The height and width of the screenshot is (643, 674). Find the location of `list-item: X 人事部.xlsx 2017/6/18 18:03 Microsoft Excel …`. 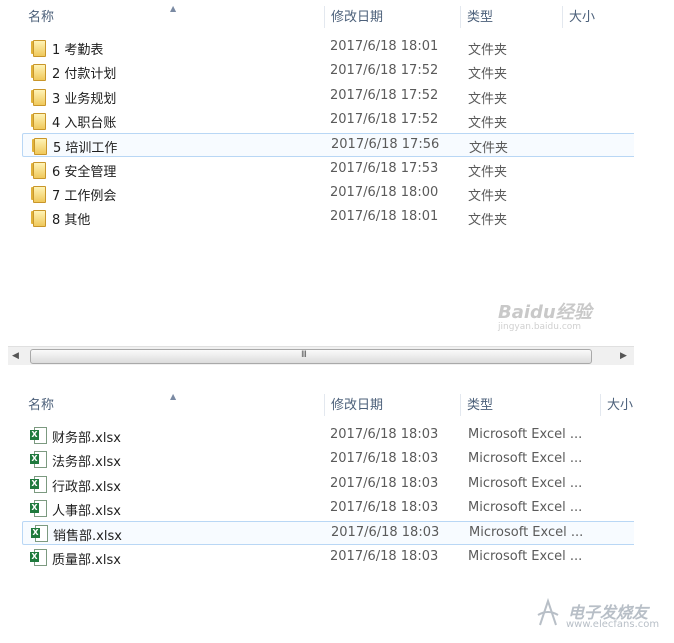

list-item: X 人事部.xlsx 2017/6/18 18:03 Microsoft Excel … is located at coordinates (327, 508).